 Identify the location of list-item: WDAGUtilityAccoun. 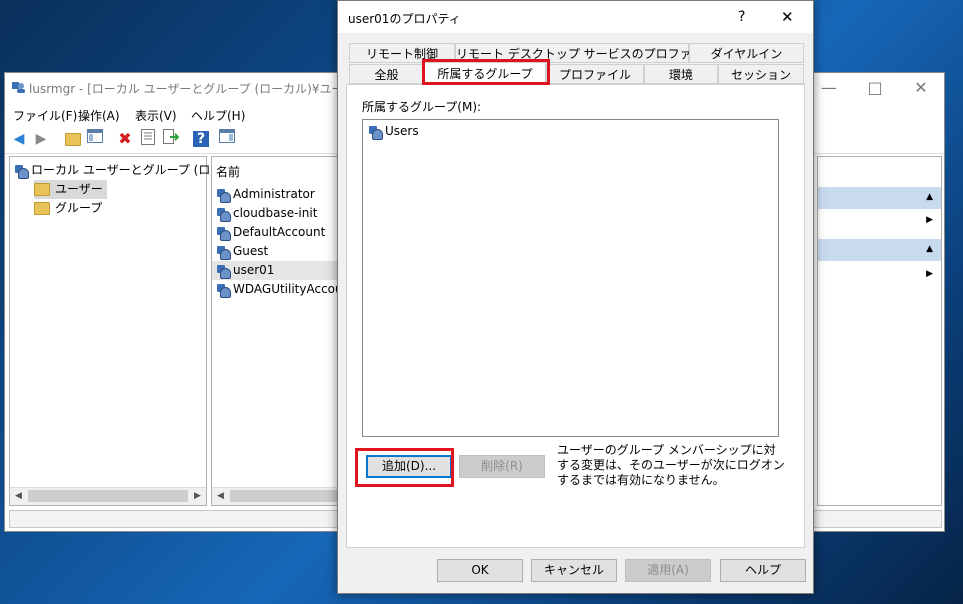
(279, 289).